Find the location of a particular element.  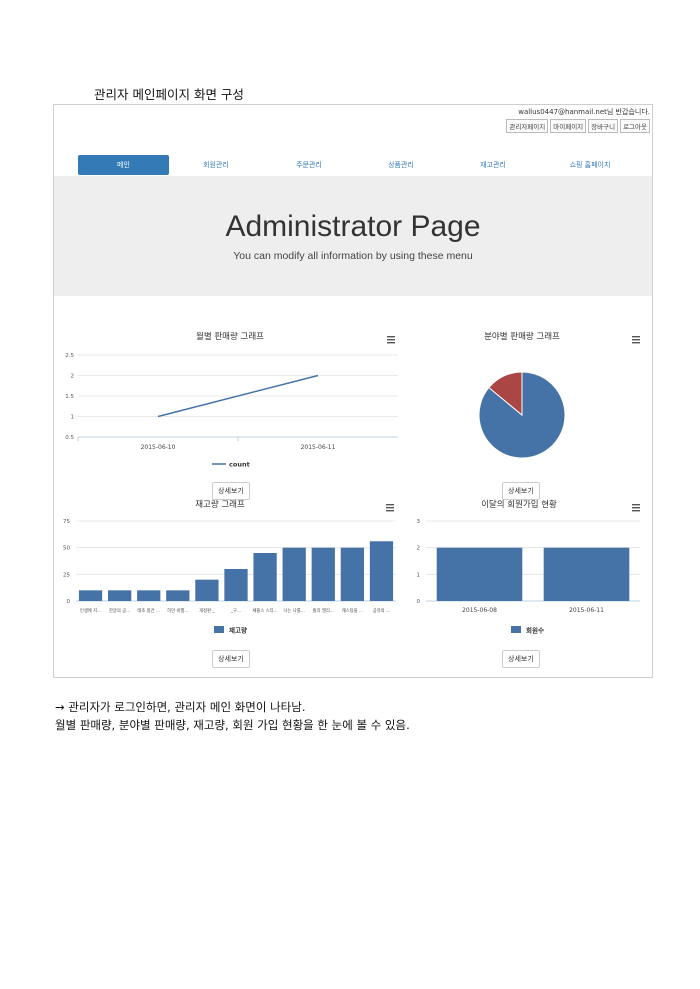

y-tick-label: 0.5 is located at coordinates (69, 438).